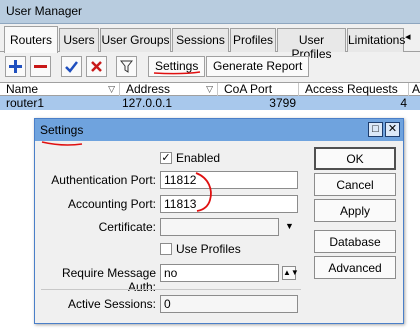 This screenshot has height=332, width=420. What do you see at coordinates (289, 226) in the screenshot?
I see `dropdown-arrow-icon: ▼` at bounding box center [289, 226].